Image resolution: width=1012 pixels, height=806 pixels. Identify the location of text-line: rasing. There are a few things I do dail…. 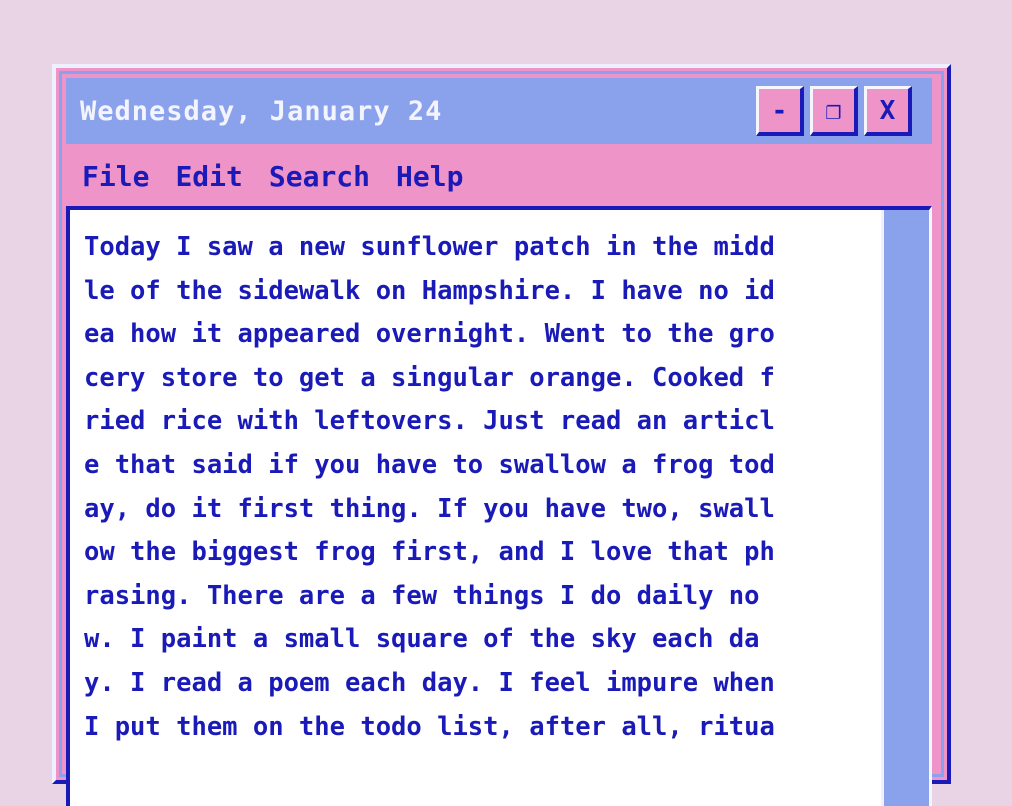
(422, 595).